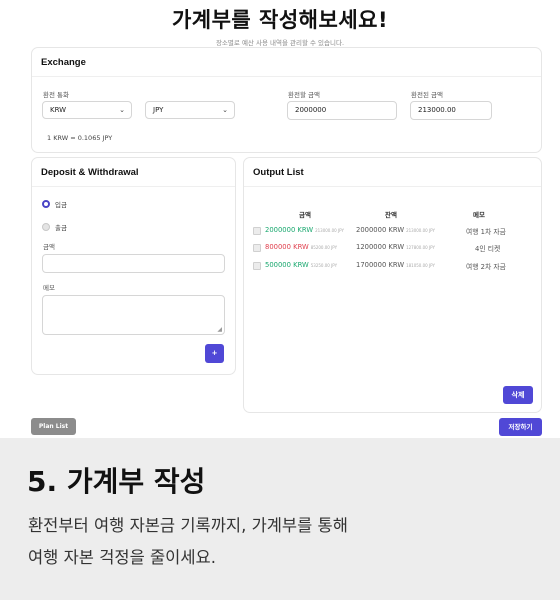  What do you see at coordinates (305, 215) in the screenshot?
I see `column-header-amount: 금액` at bounding box center [305, 215].